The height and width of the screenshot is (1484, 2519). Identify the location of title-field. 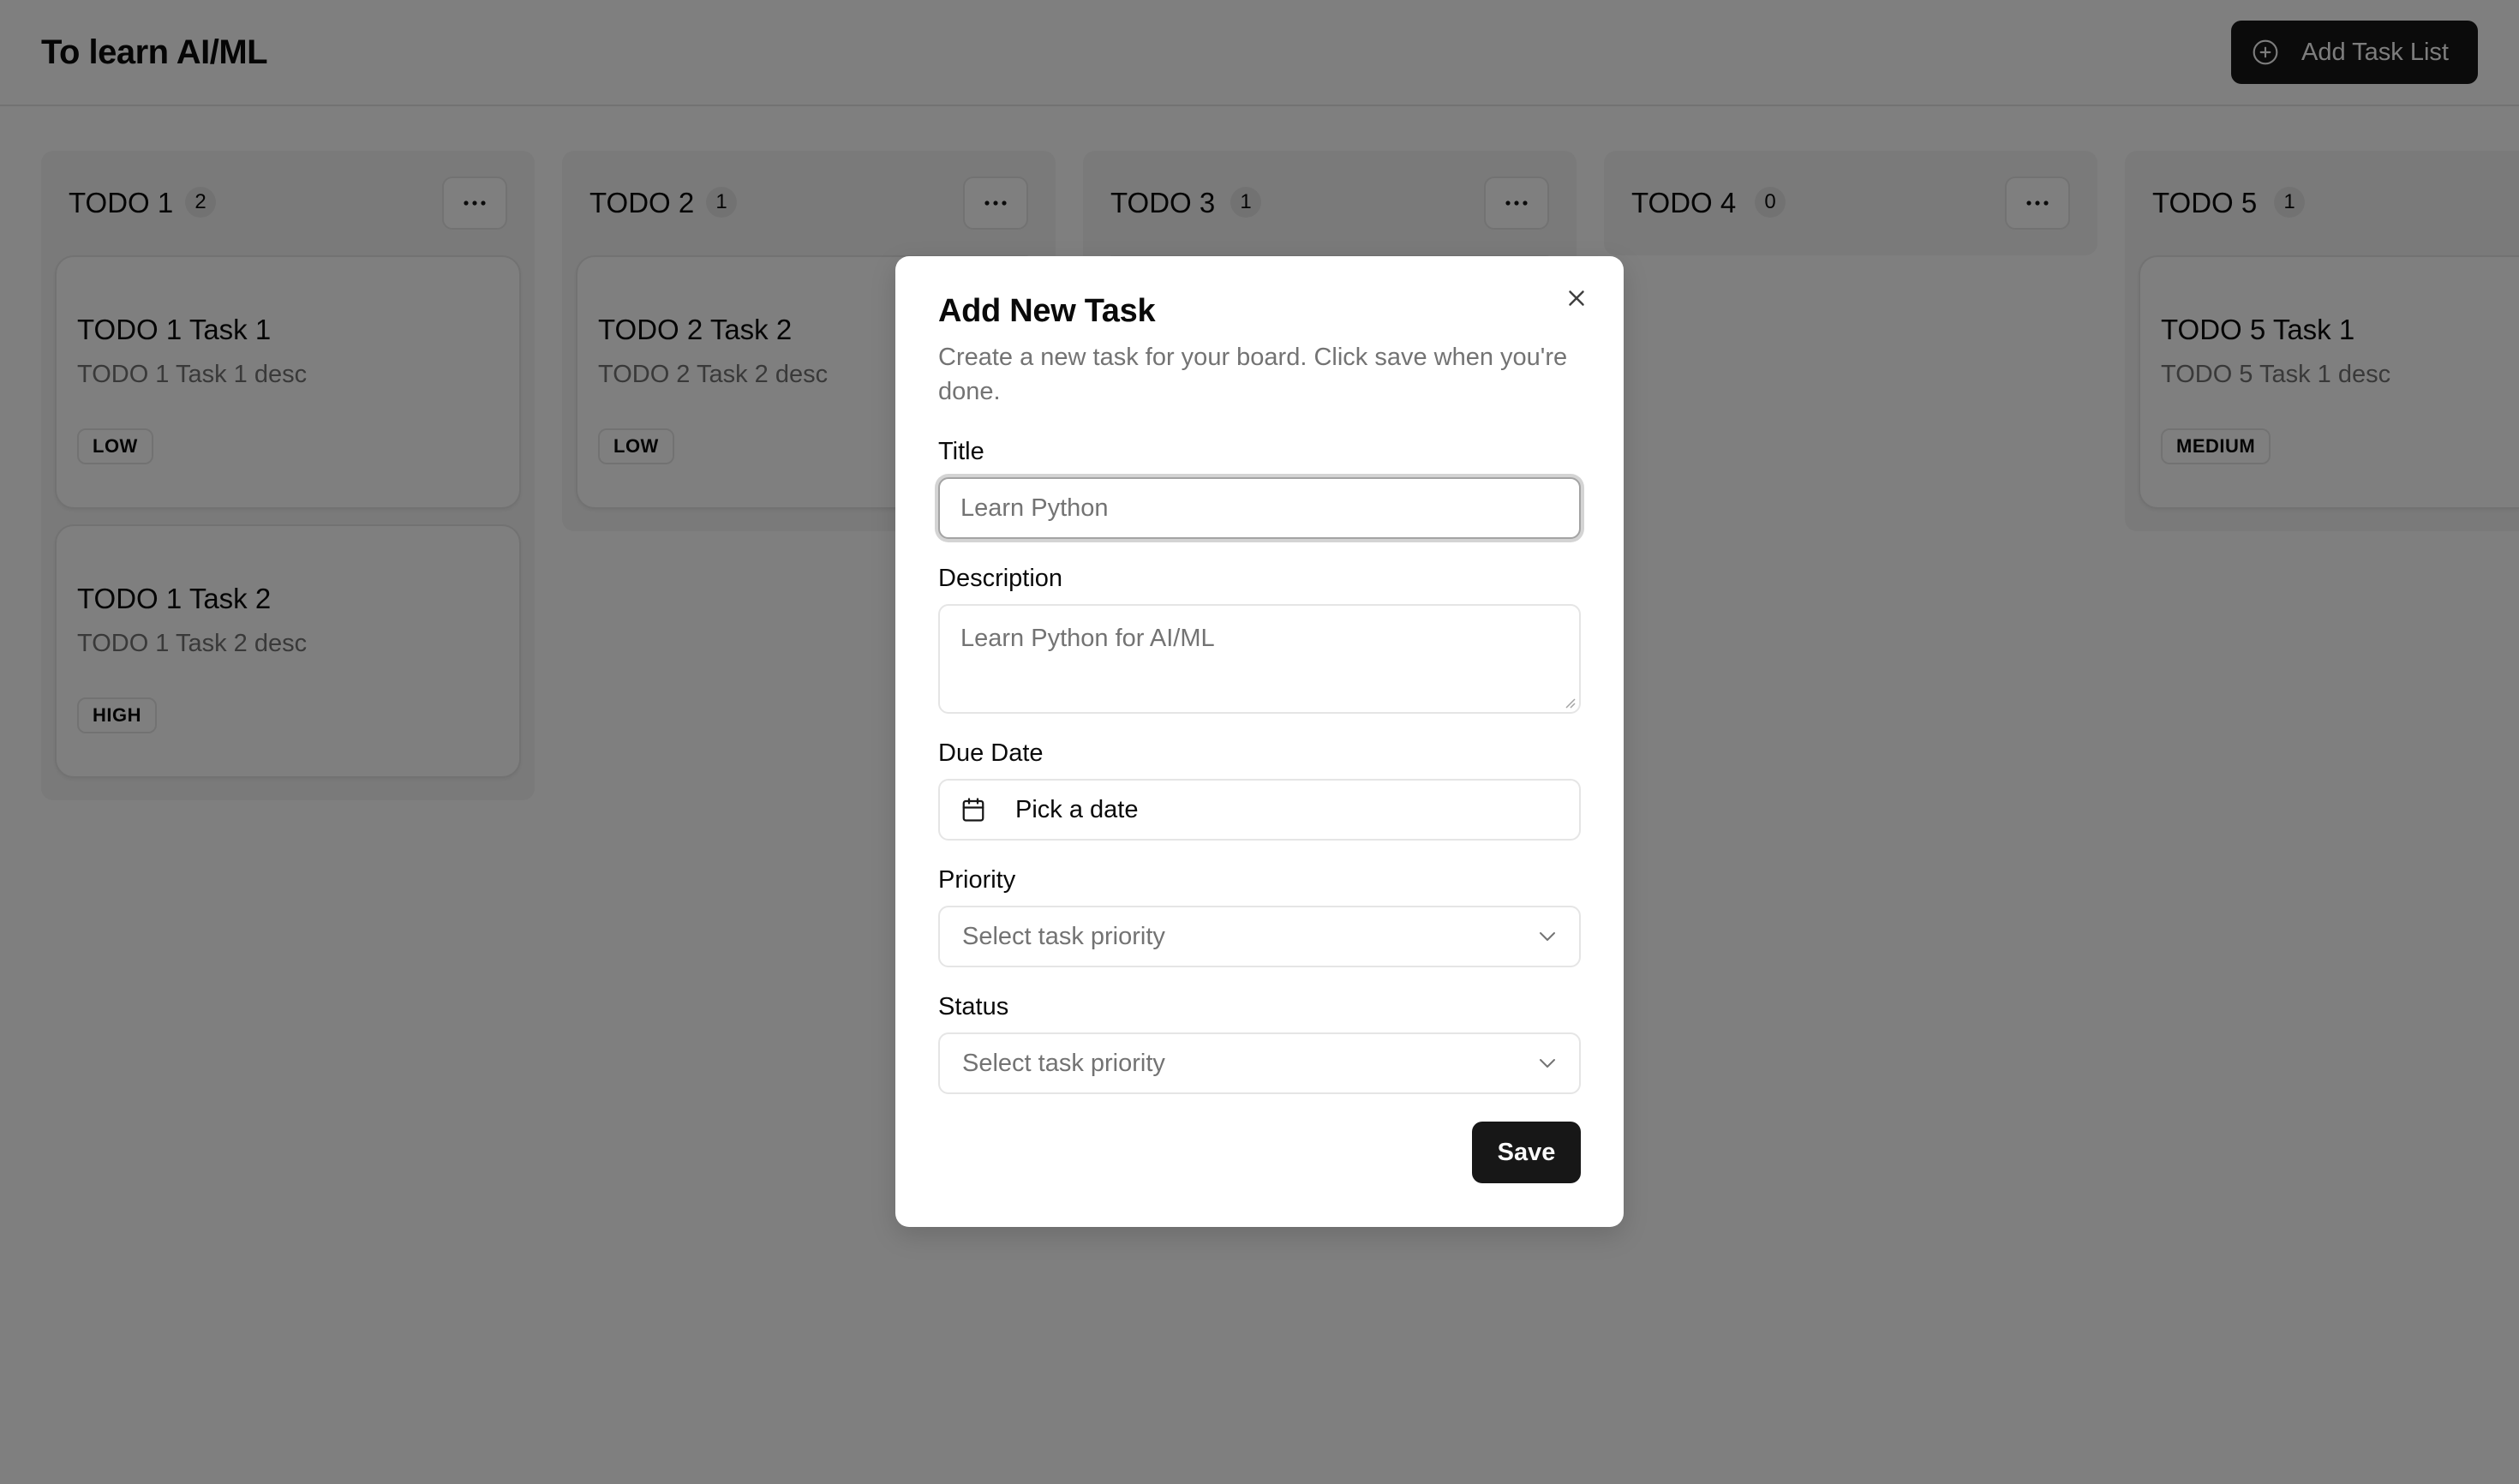
(1259, 508).